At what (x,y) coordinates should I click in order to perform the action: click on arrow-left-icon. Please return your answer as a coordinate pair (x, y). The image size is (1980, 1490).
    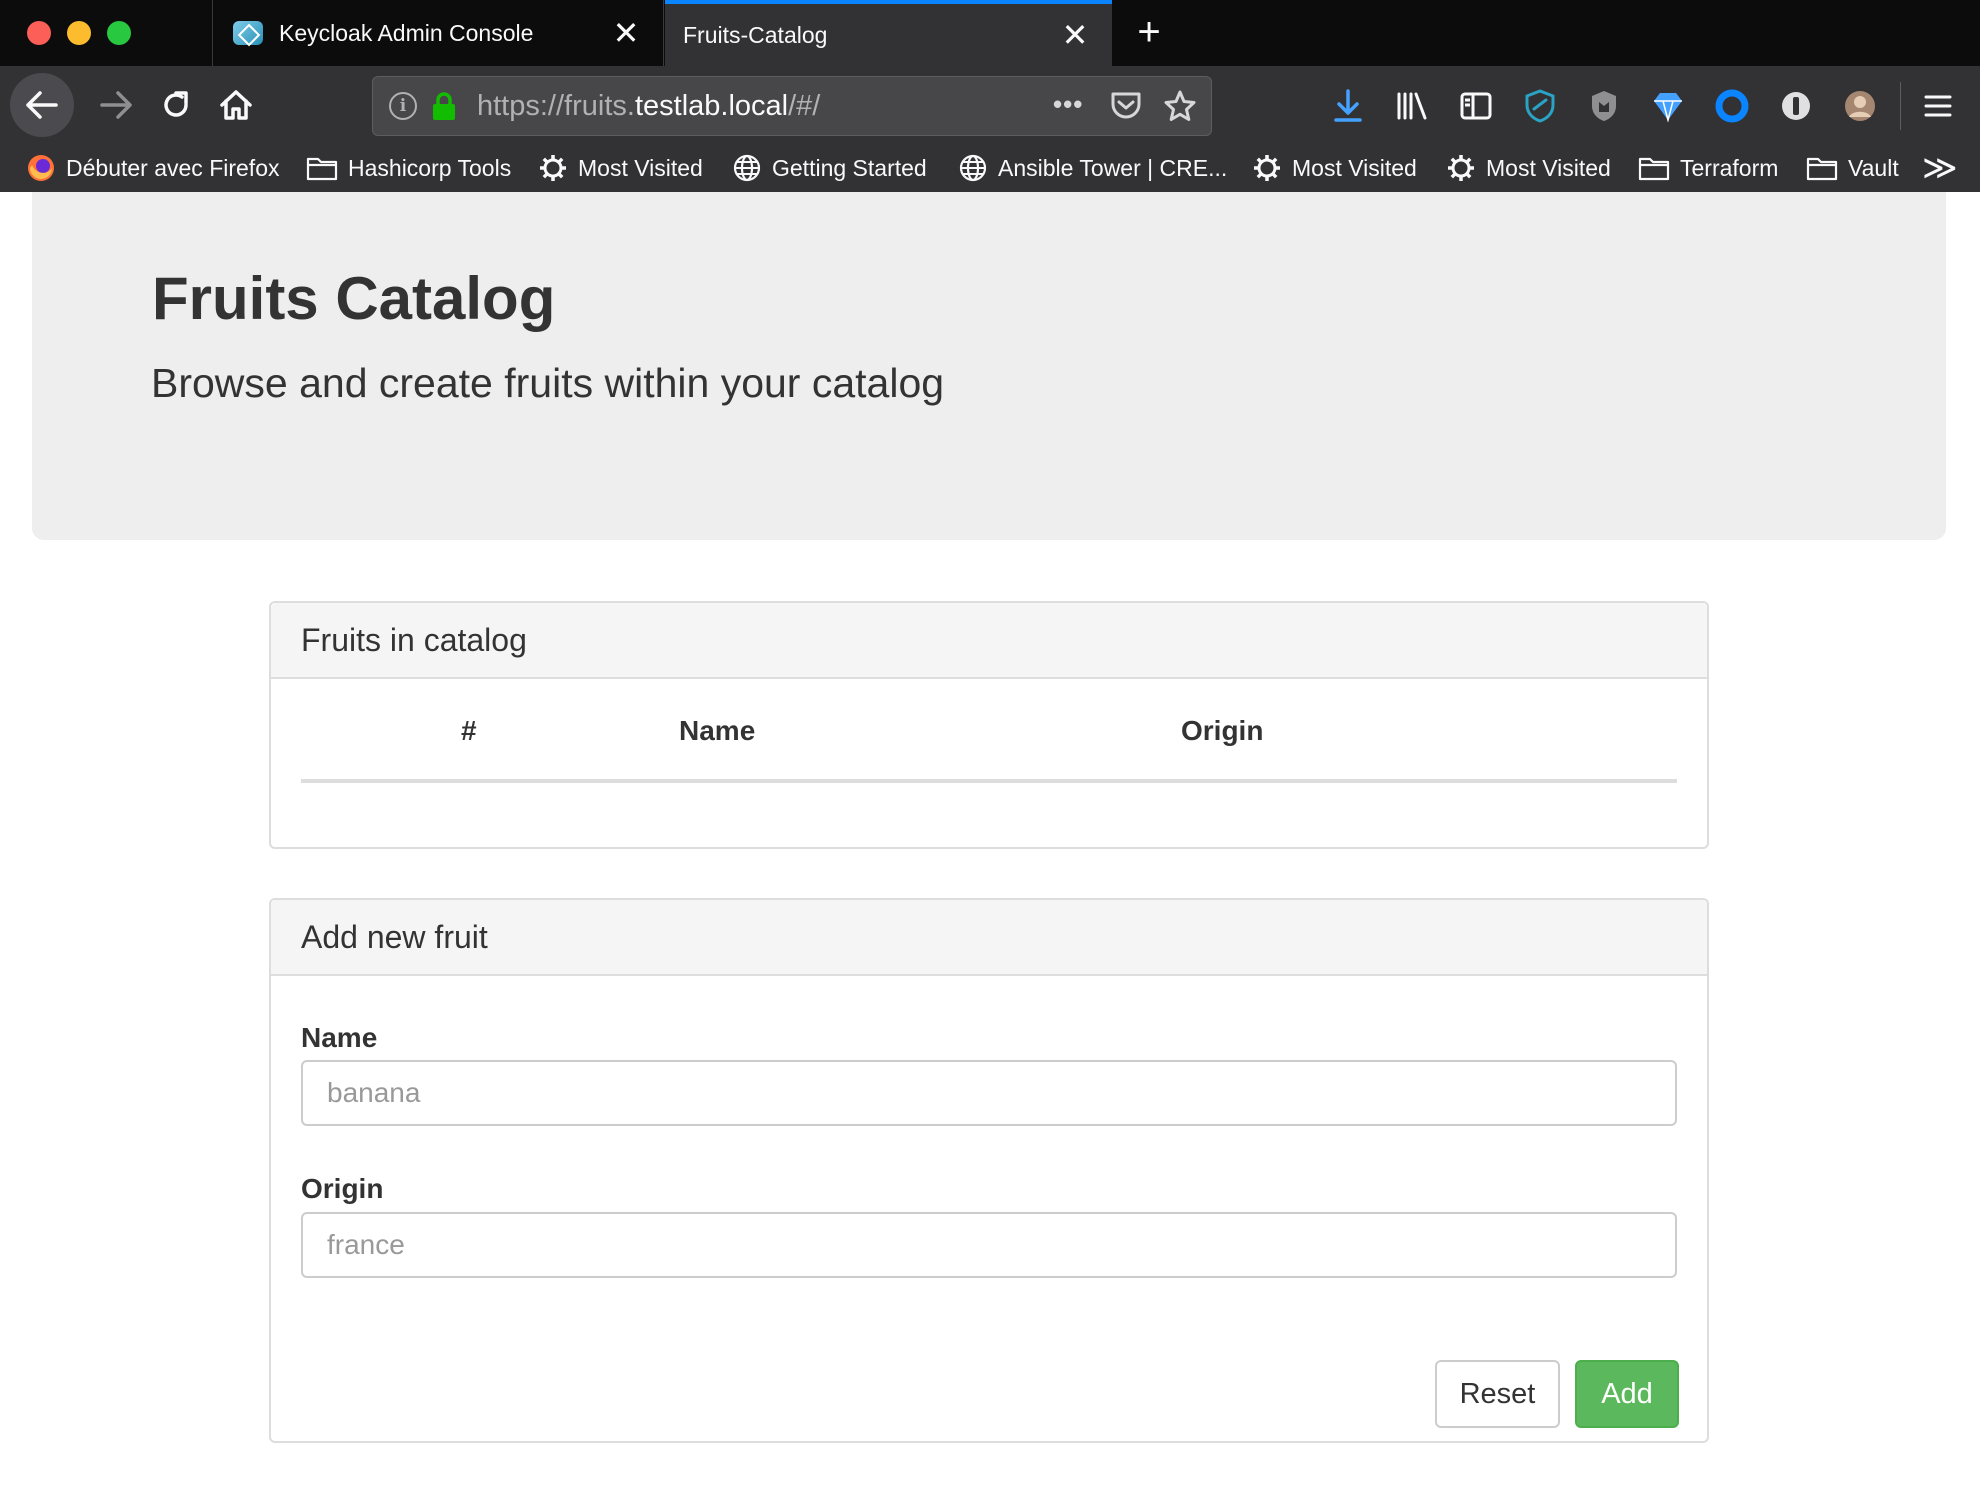
    Looking at the image, I should click on (42, 105).